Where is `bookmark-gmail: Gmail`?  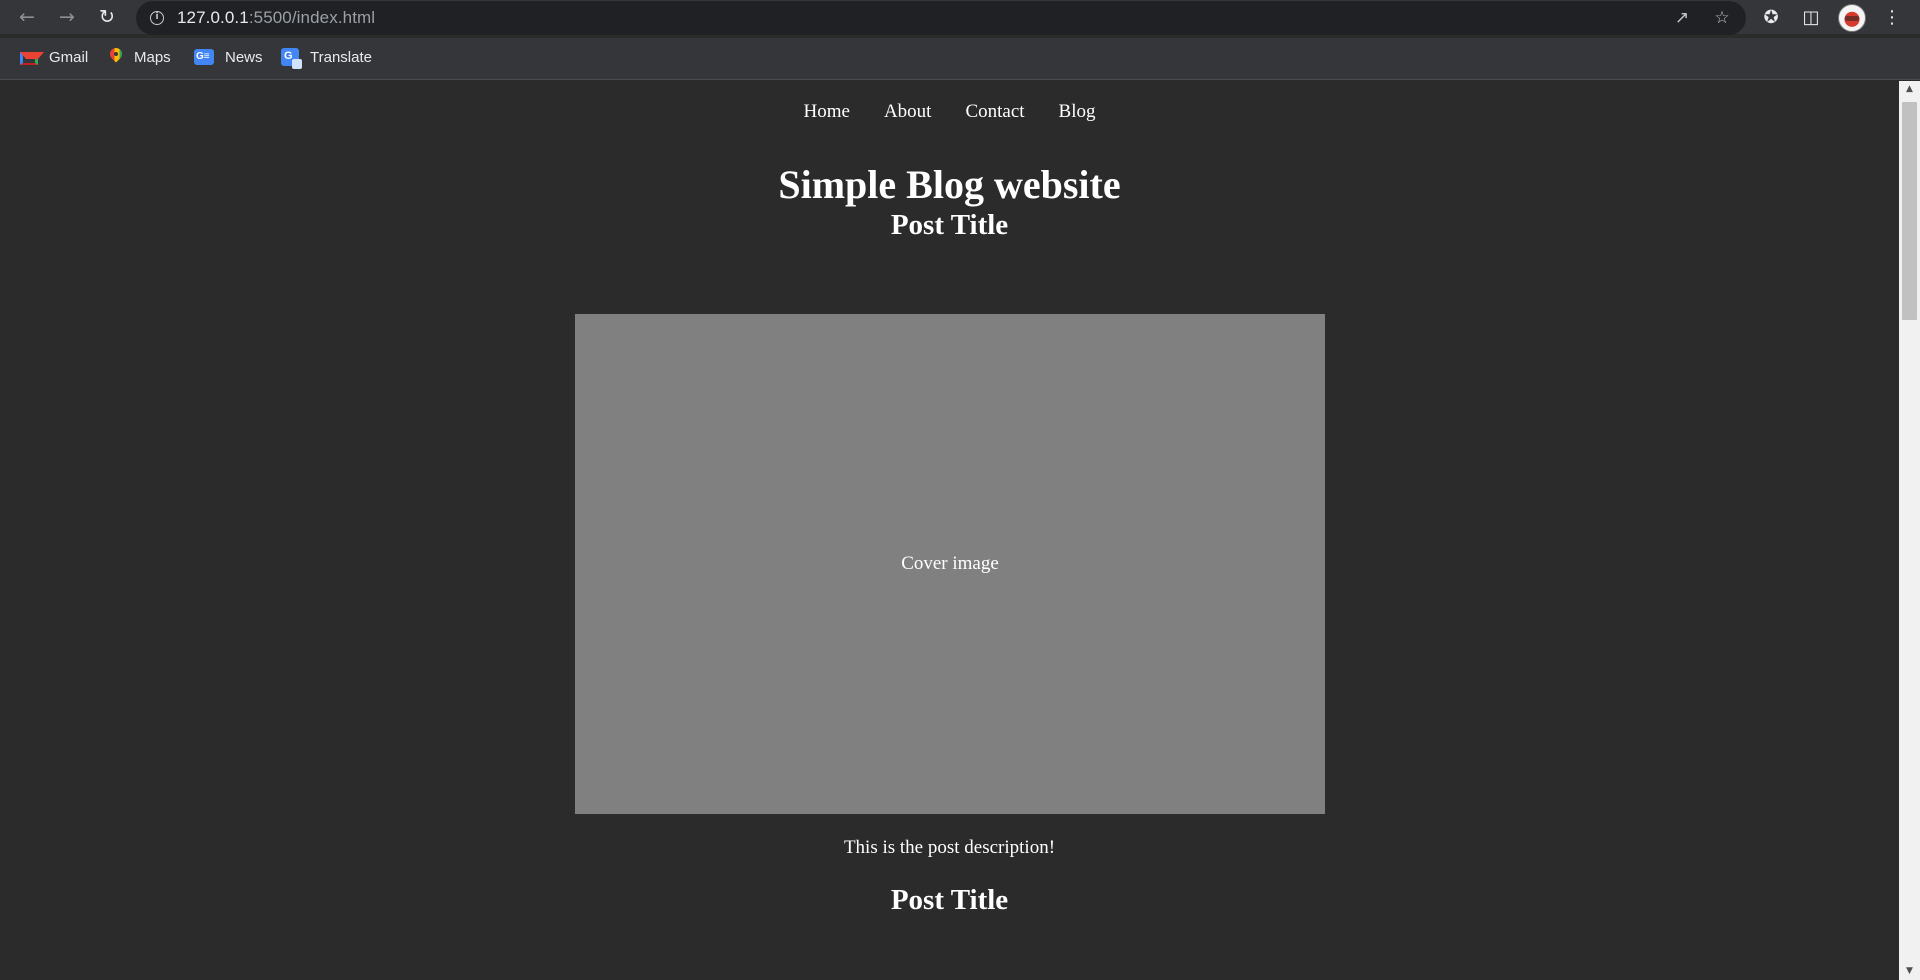
bookmark-gmail: Gmail is located at coordinates (54, 57).